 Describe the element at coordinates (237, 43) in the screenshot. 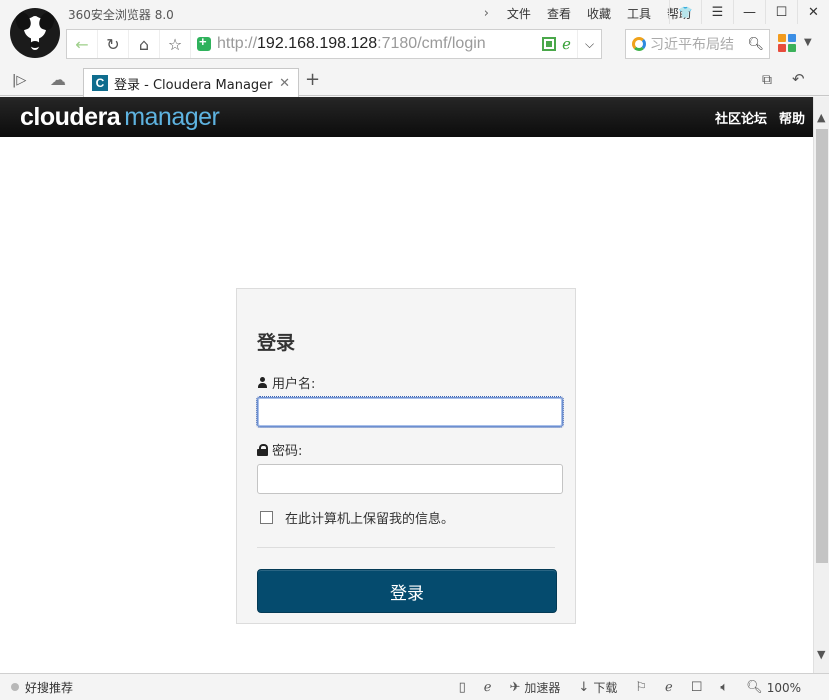

I see `url-scheme: http://` at that location.